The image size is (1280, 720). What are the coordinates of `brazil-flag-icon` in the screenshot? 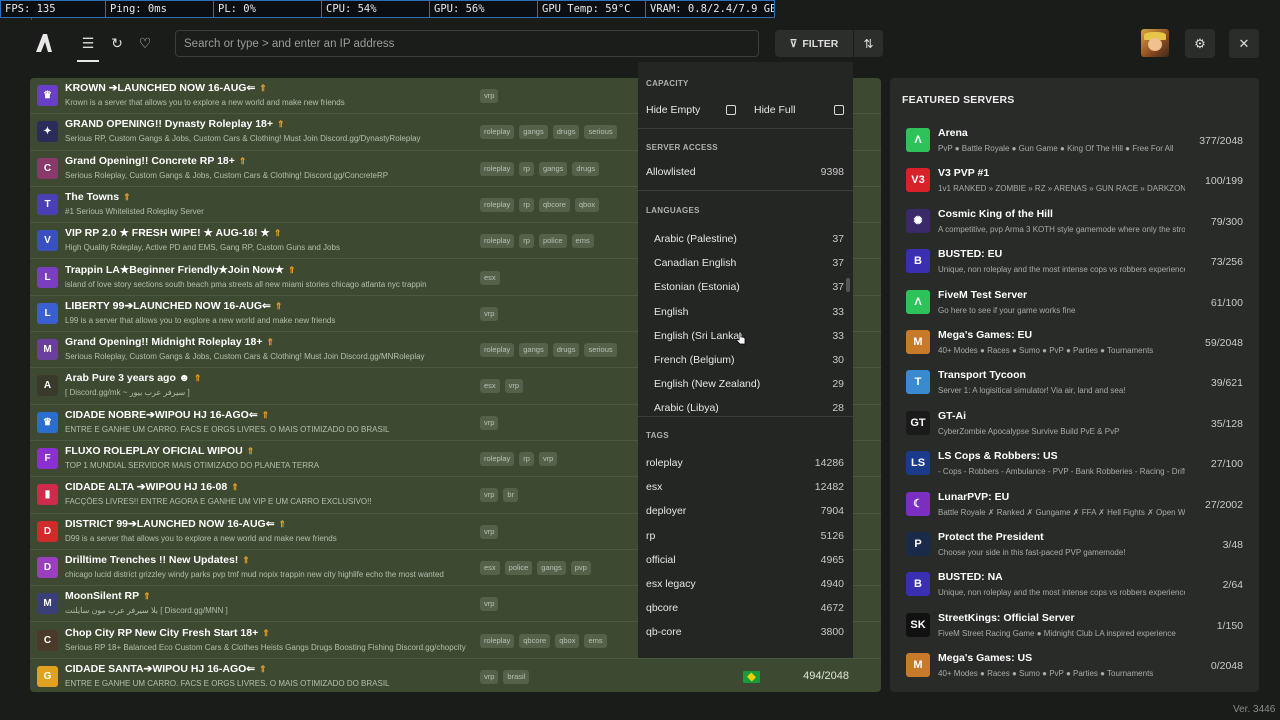 It's located at (751, 676).